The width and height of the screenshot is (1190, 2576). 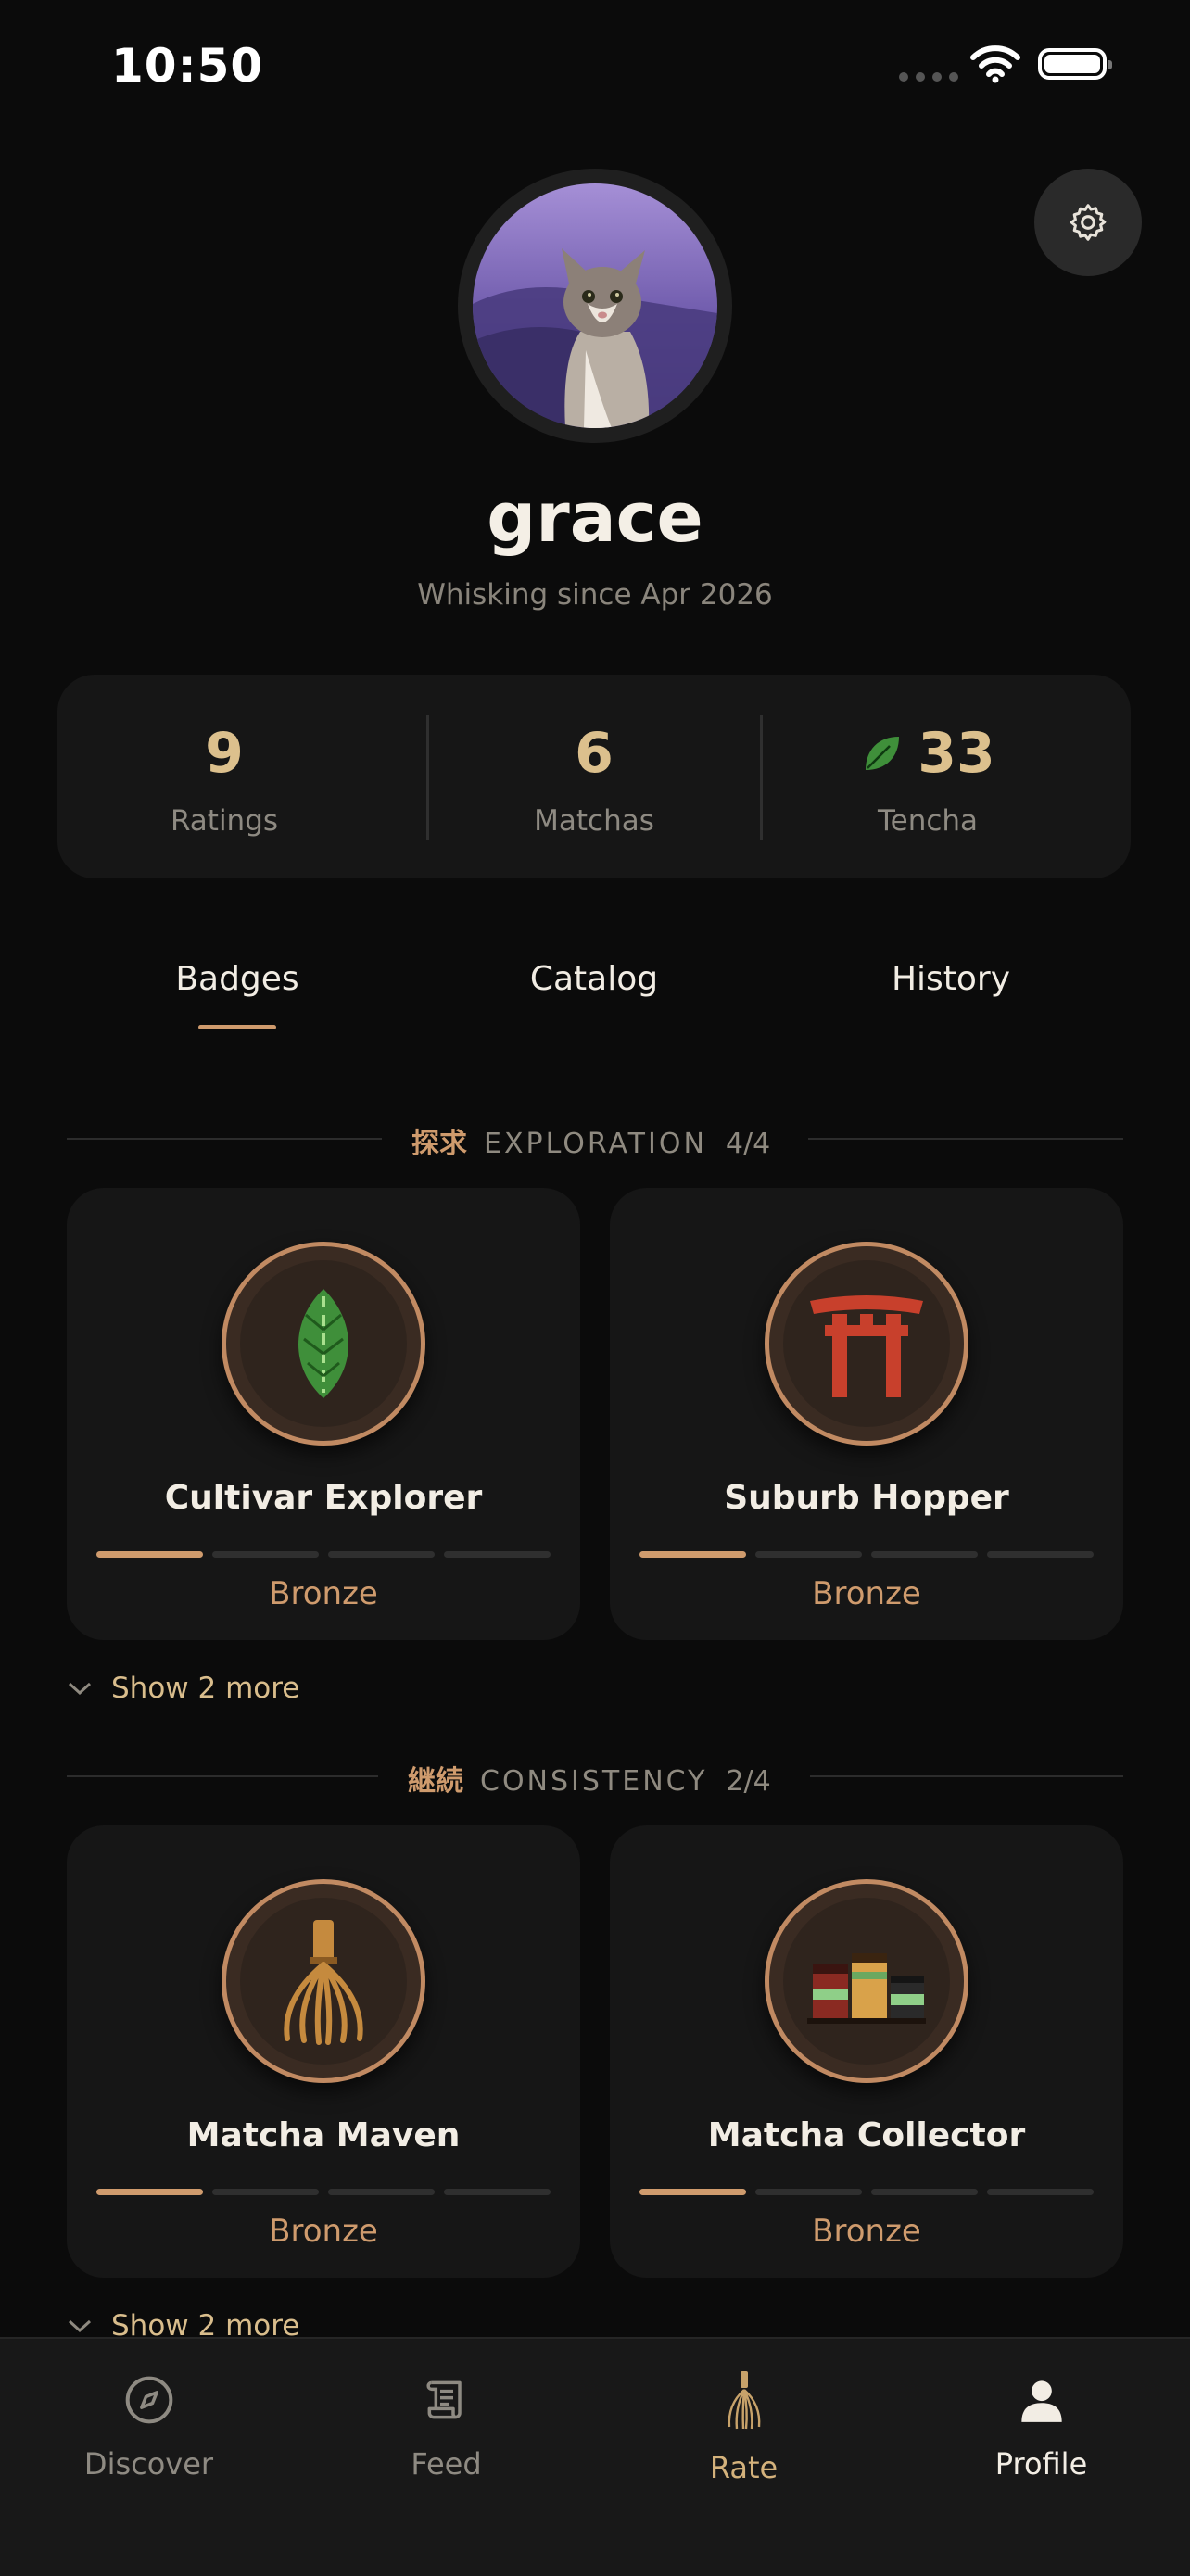 What do you see at coordinates (595, 595) in the screenshot?
I see `profile-member-since: Whisking since Apr 2026` at bounding box center [595, 595].